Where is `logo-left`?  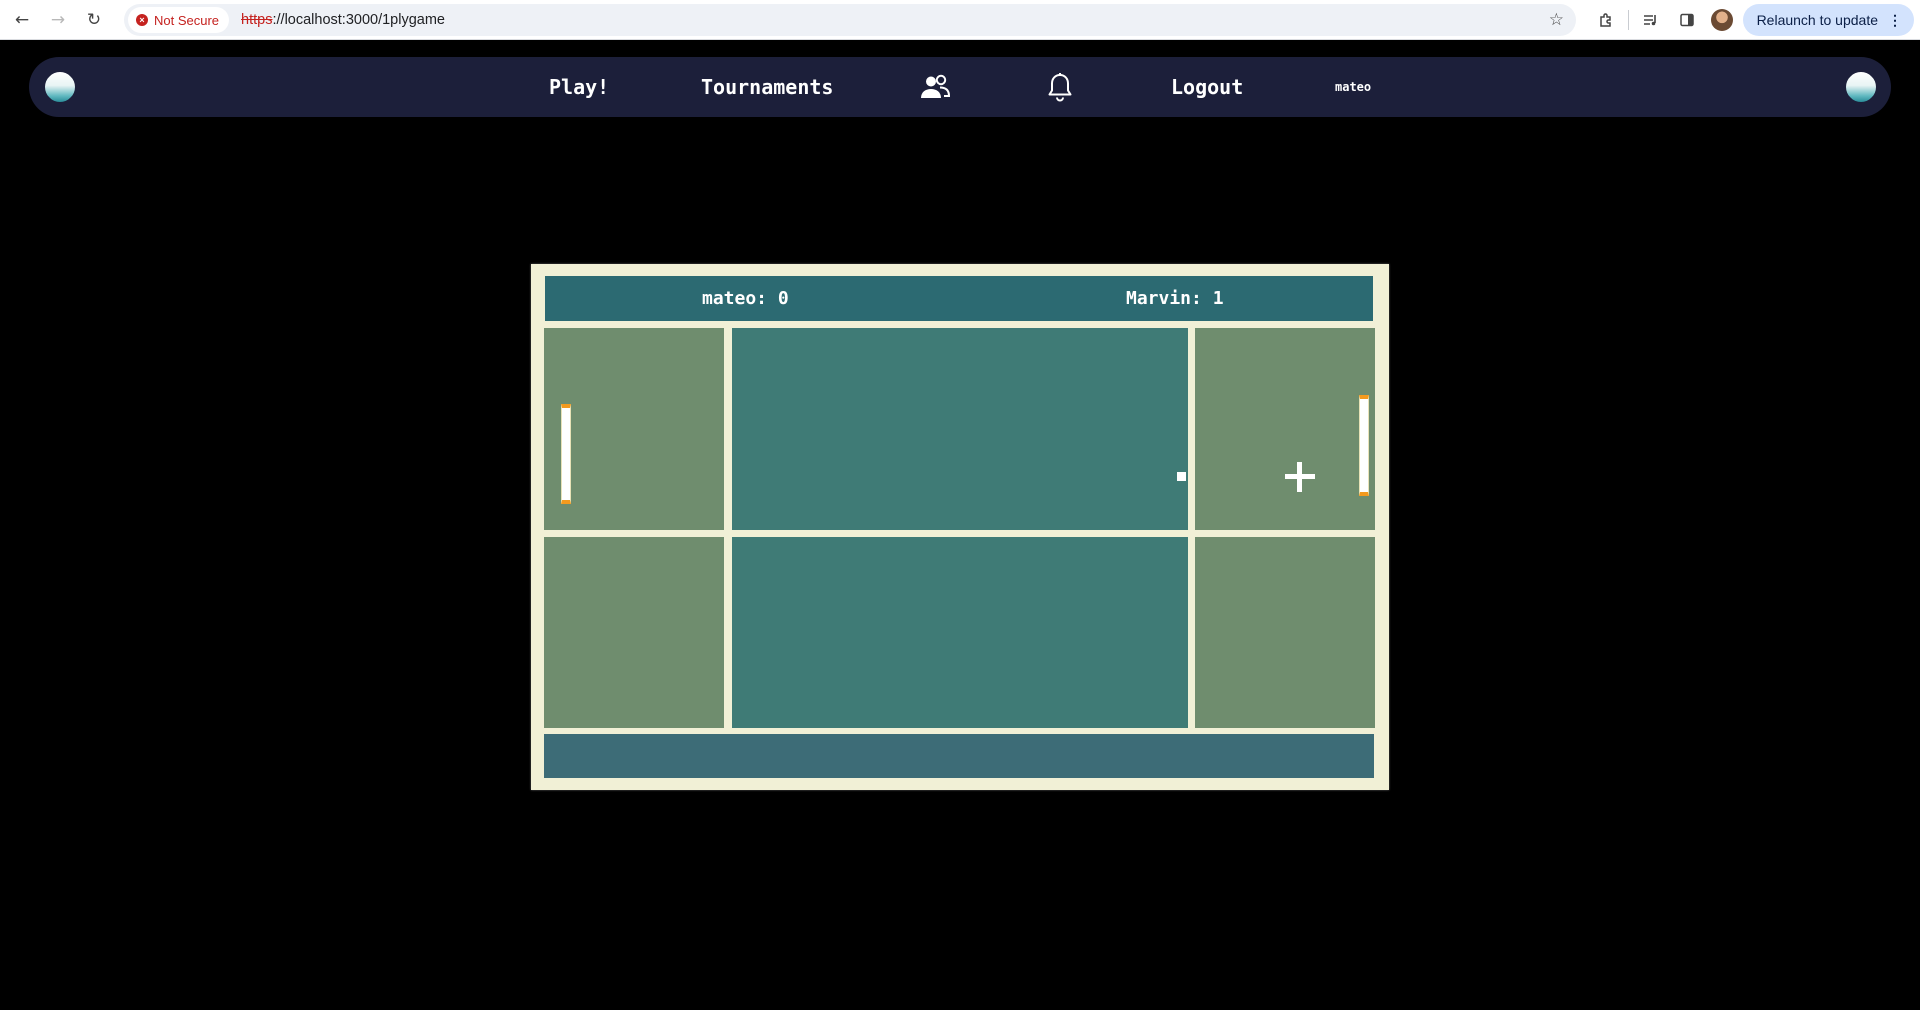 logo-left is located at coordinates (60, 87).